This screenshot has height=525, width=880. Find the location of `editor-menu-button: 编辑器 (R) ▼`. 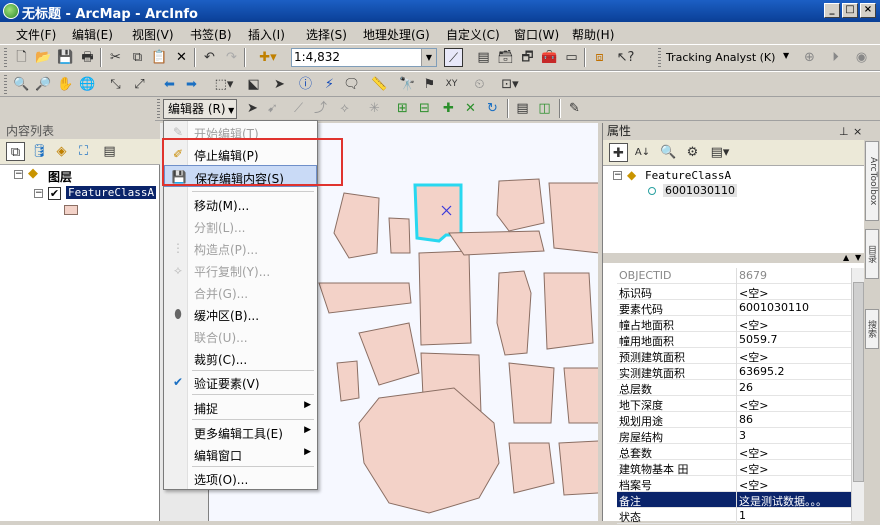

editor-menu-button: 编辑器 (R) ▼ is located at coordinates (200, 109).